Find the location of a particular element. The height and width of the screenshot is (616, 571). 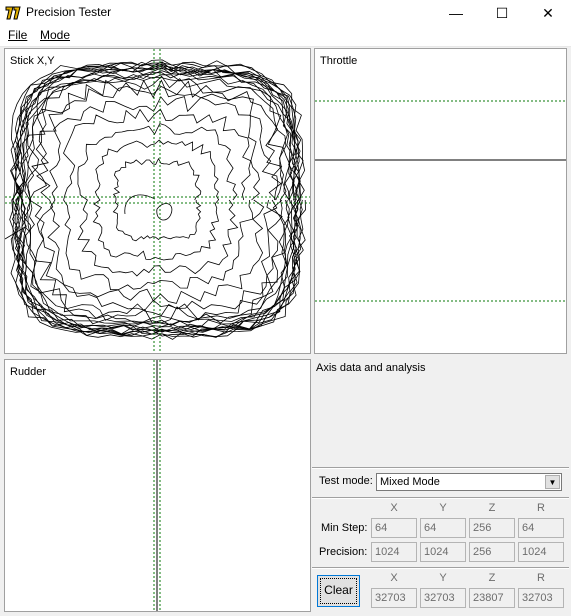

raw-x: 32703 is located at coordinates (394, 598).